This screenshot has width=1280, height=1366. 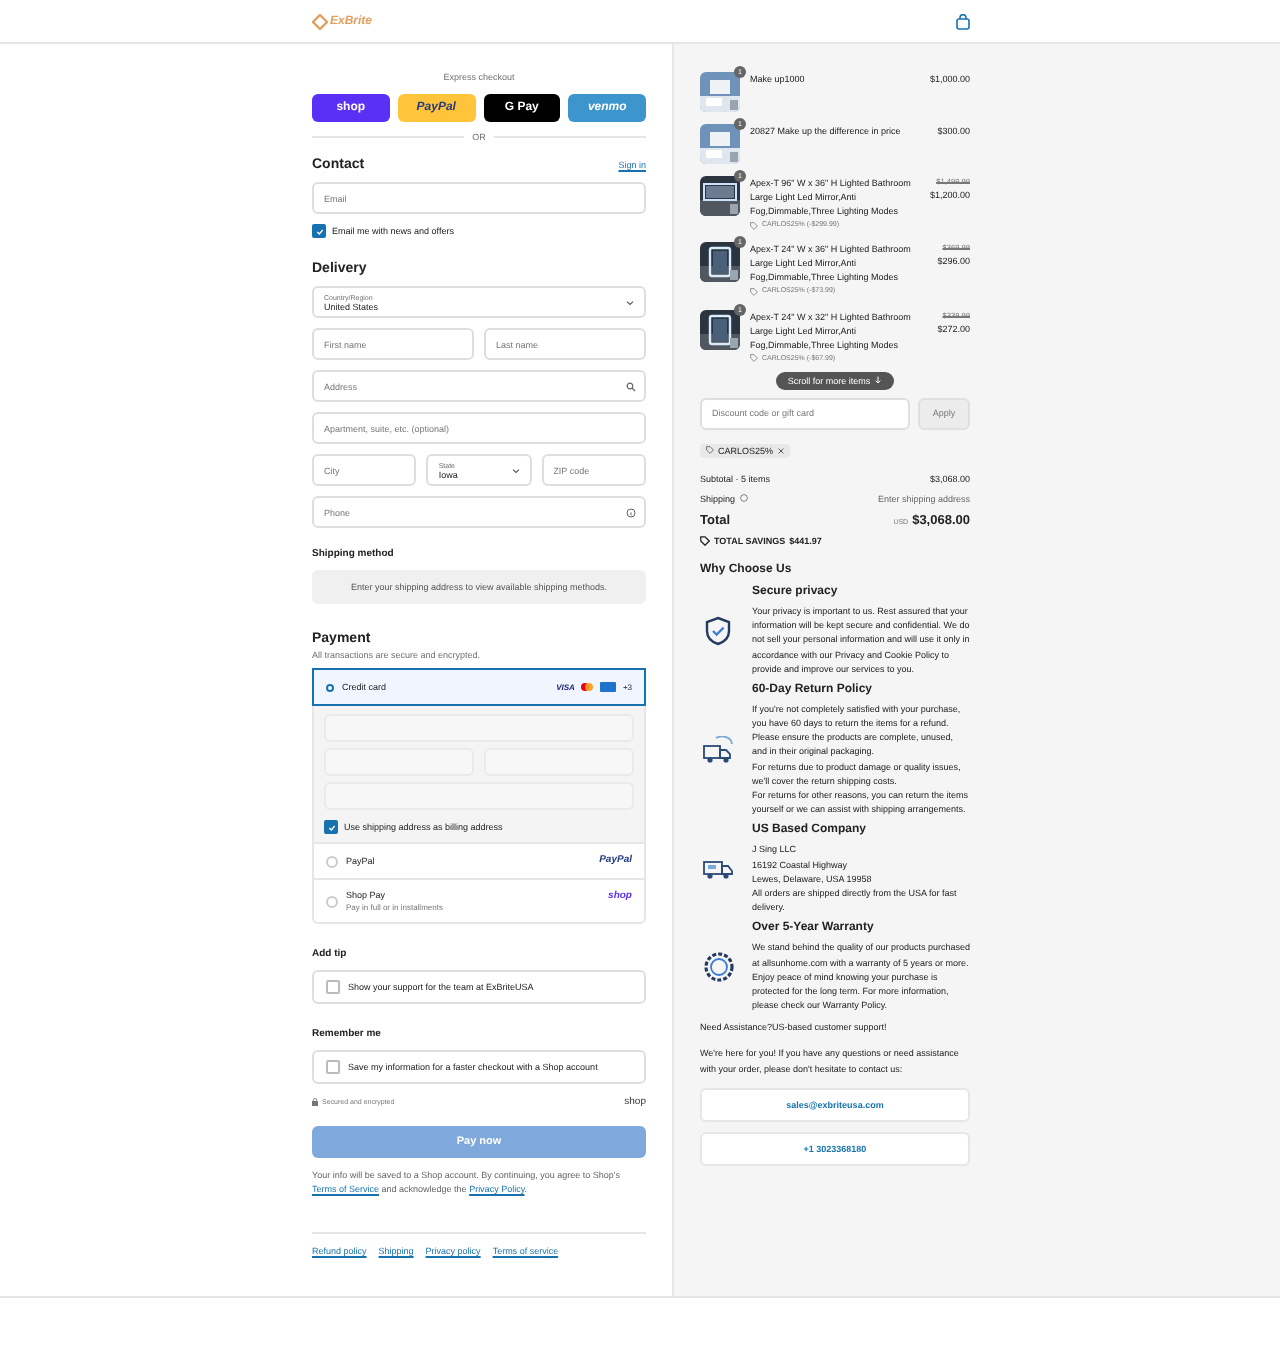 I want to click on shield-check-icon, so click(x=718, y=630).